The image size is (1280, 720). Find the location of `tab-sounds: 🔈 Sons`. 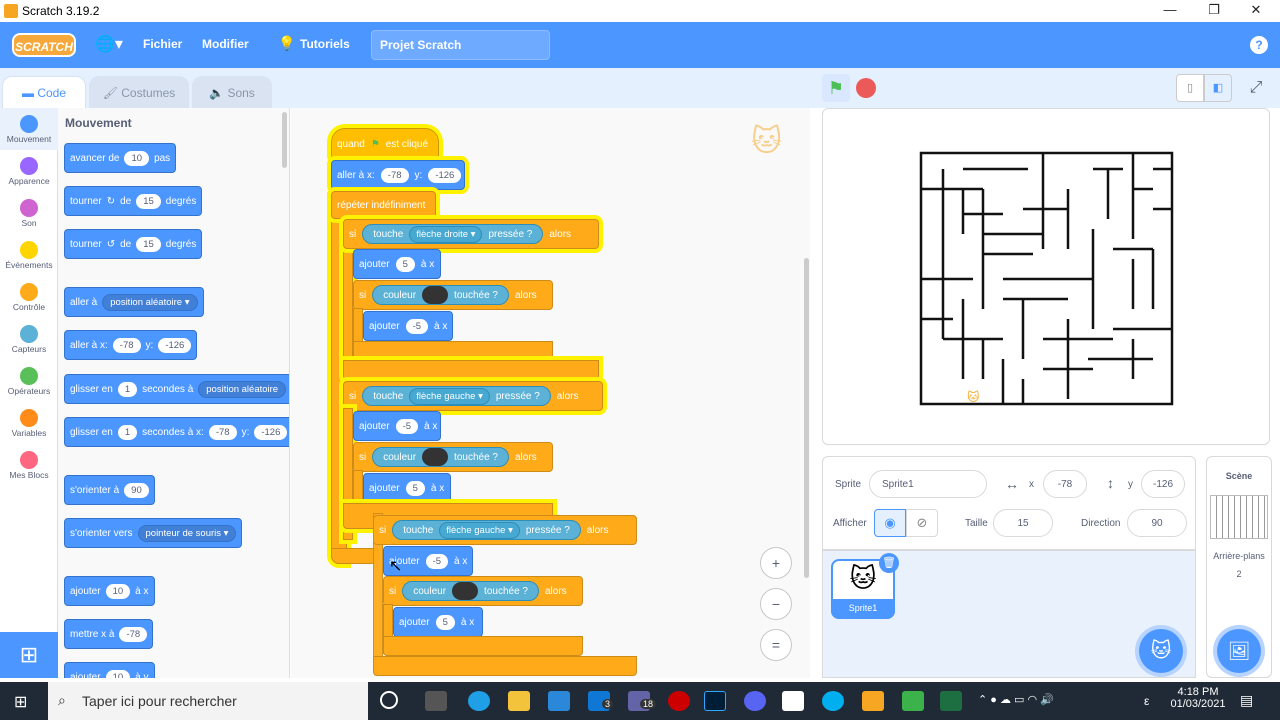

tab-sounds: 🔈 Sons is located at coordinates (232, 92).